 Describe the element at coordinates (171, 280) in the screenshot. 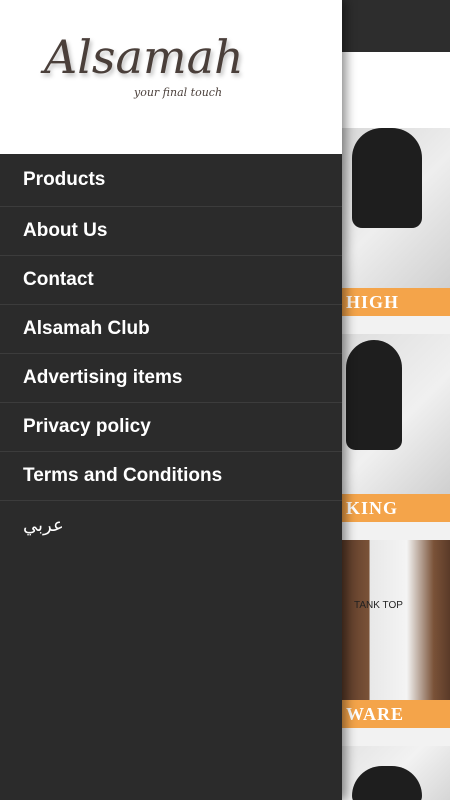

I see `menu-item-contact: Contact` at that location.